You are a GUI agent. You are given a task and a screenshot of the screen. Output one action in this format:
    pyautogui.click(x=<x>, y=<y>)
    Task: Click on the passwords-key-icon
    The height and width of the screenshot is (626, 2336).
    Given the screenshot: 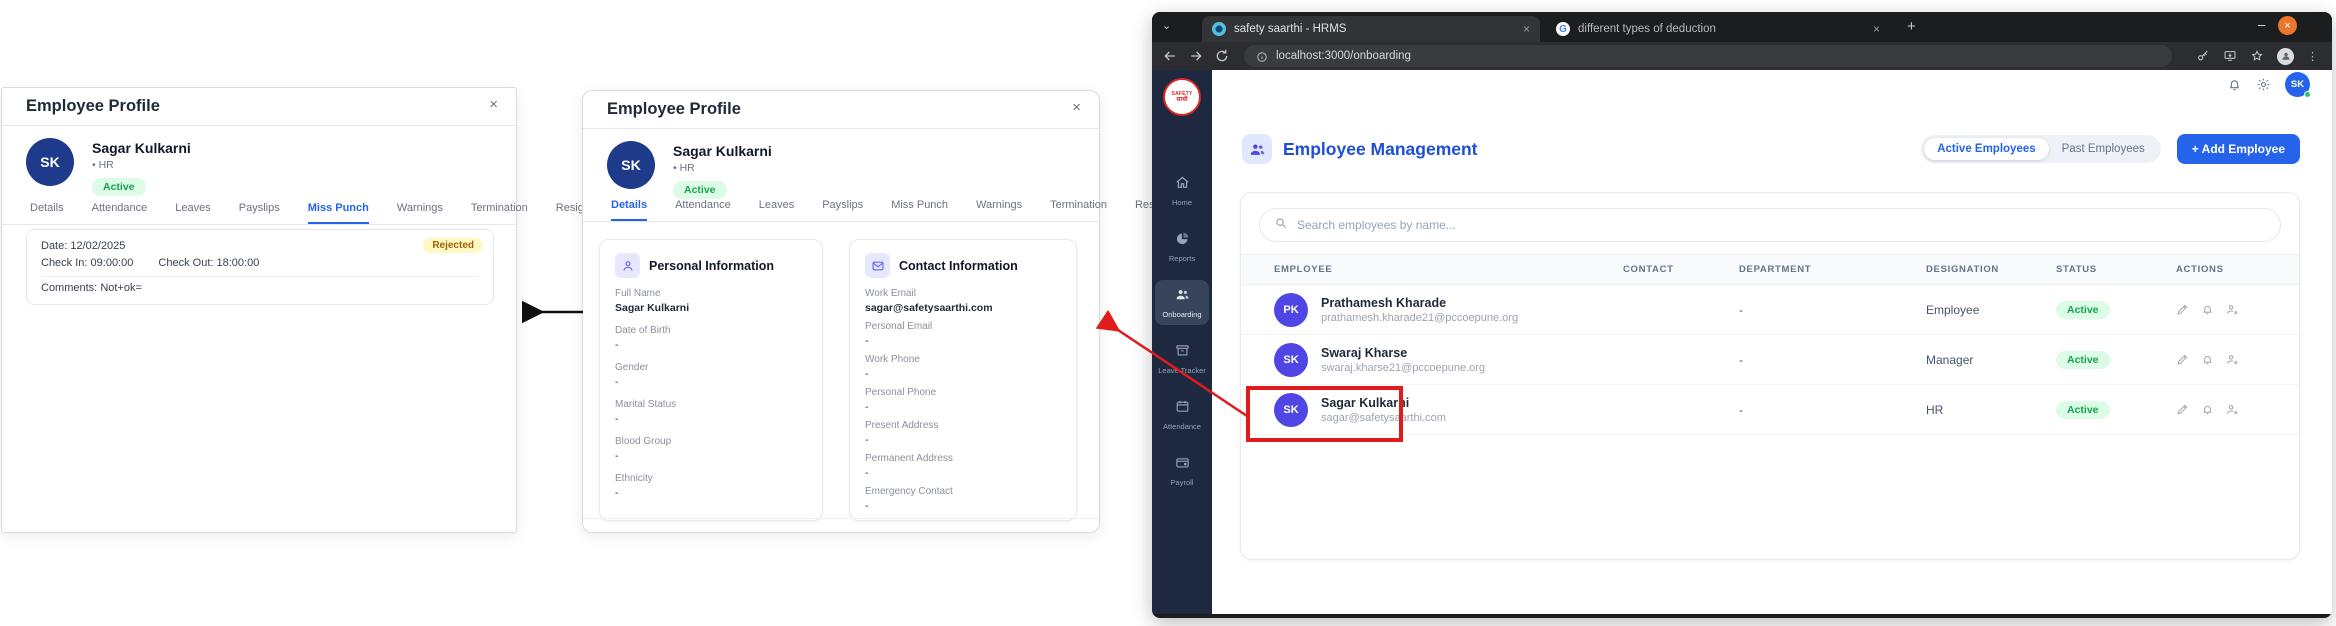 What is the action you would take?
    pyautogui.click(x=2203, y=56)
    